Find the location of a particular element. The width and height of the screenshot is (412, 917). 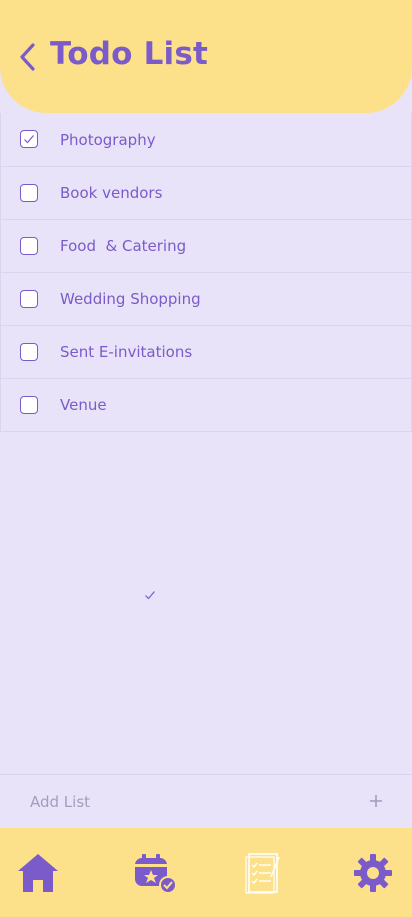

todo-item-food-catering: Food & Catering is located at coordinates (206, 246).